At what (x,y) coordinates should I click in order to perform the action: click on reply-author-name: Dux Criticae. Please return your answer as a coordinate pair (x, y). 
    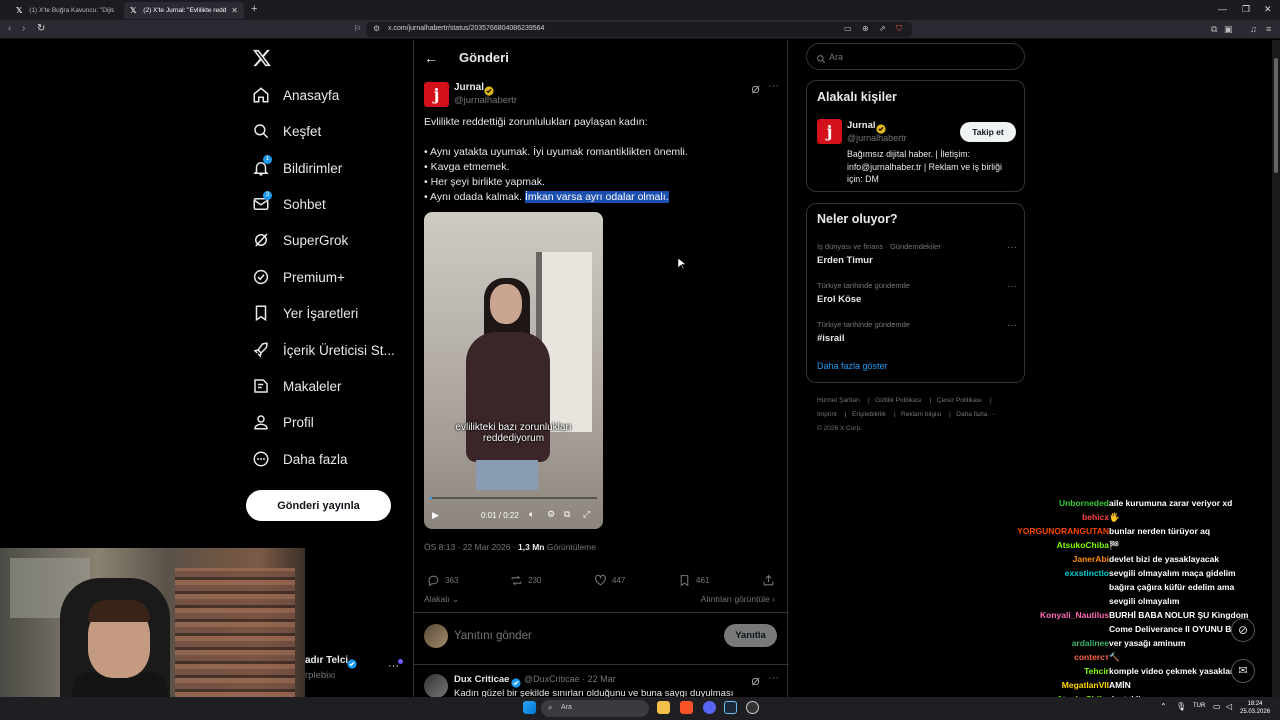
    Looking at the image, I should click on (481, 679).